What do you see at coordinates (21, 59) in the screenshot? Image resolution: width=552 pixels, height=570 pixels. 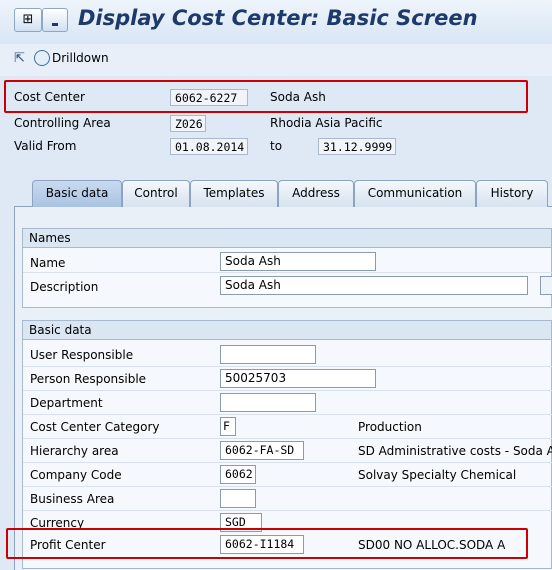 I see `other-cost-center-icon: ⇱` at bounding box center [21, 59].